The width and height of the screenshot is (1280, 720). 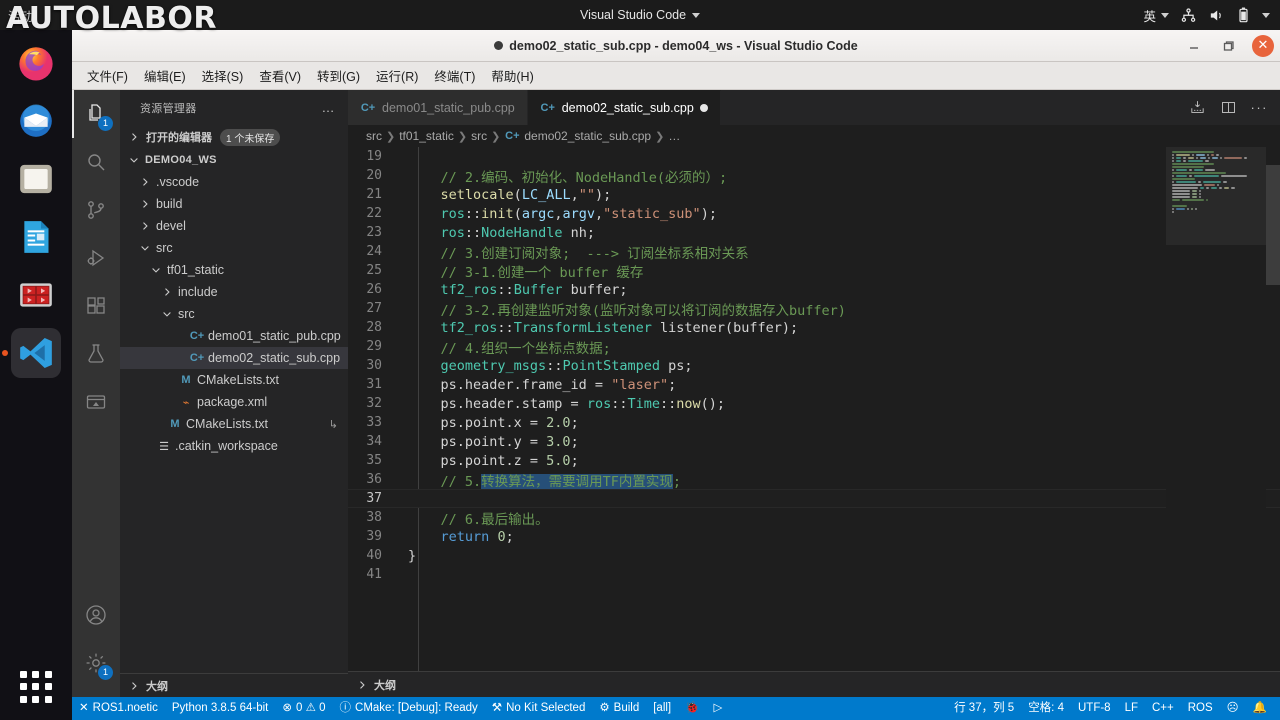 I want to click on menu-select: 选择(S), so click(x=223, y=75).